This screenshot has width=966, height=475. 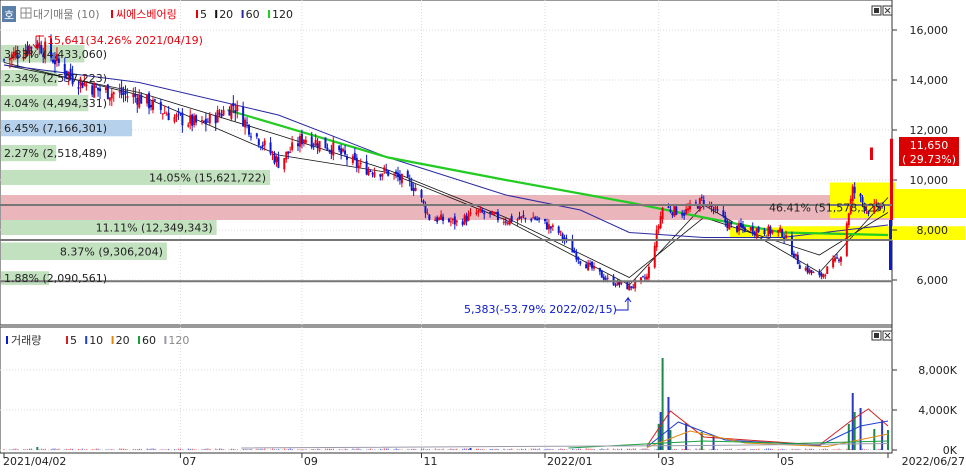 I want to click on volume-spike-bar, so click(x=37, y=448).